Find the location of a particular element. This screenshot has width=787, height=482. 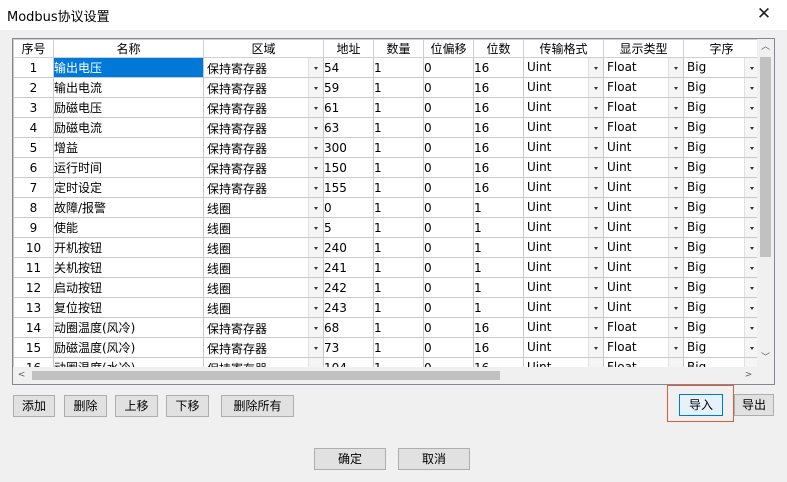

table-row: 11 关机按钮 线圈 241 1 0 1 Uint Uint Big is located at coordinates (386, 267).